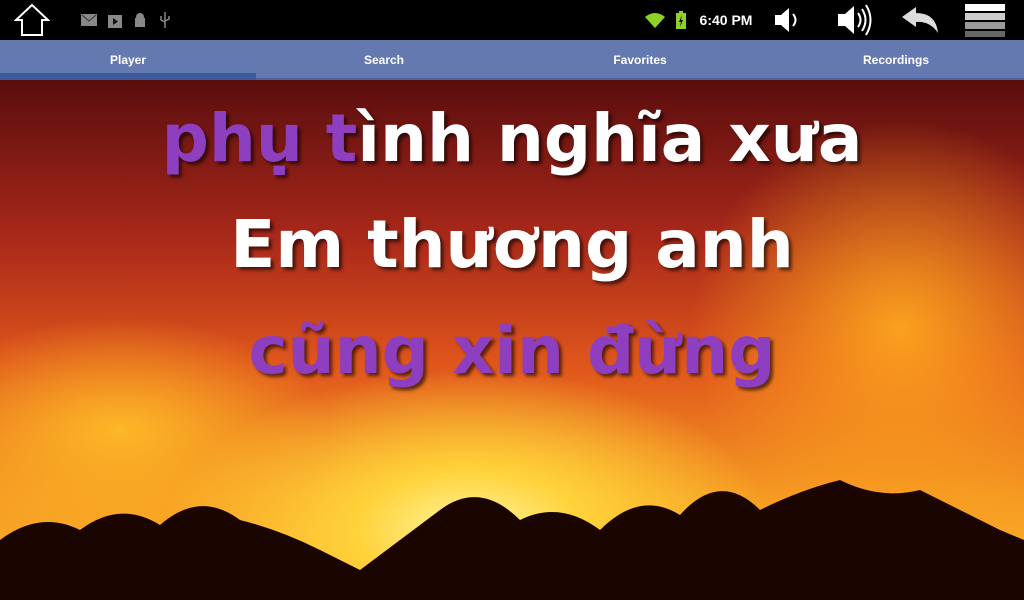  What do you see at coordinates (128, 60) in the screenshot?
I see `tab-player: Player` at bounding box center [128, 60].